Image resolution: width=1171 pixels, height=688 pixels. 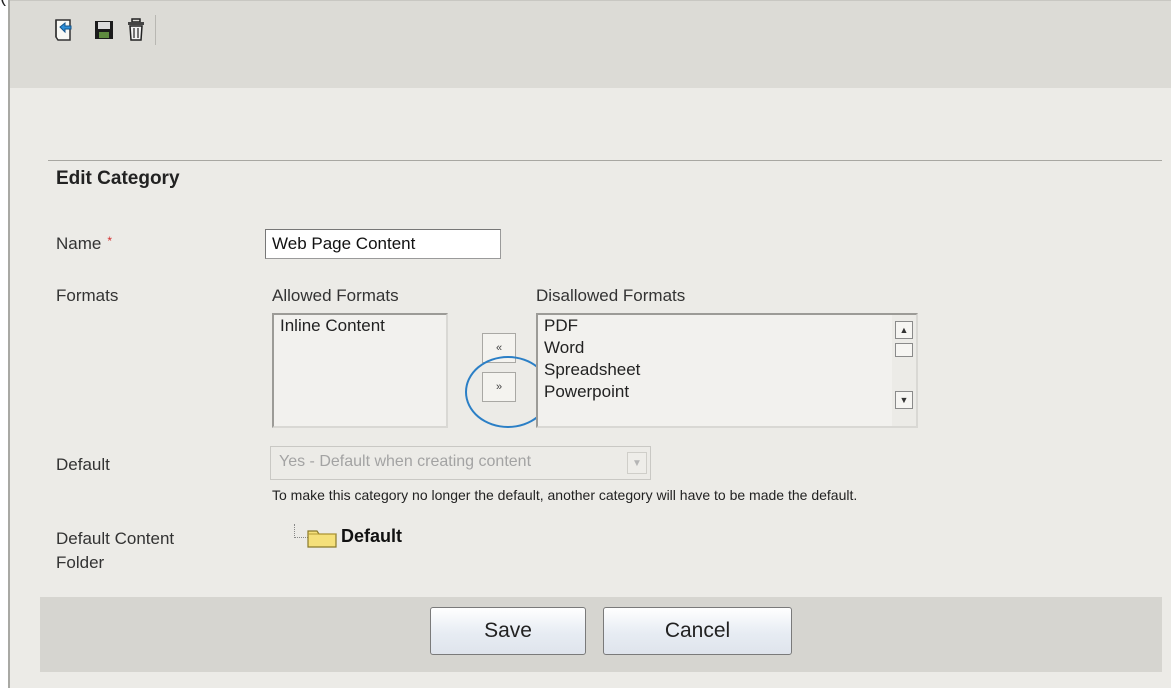 What do you see at coordinates (118, 178) in the screenshot?
I see `page-title: Edit Category` at bounding box center [118, 178].